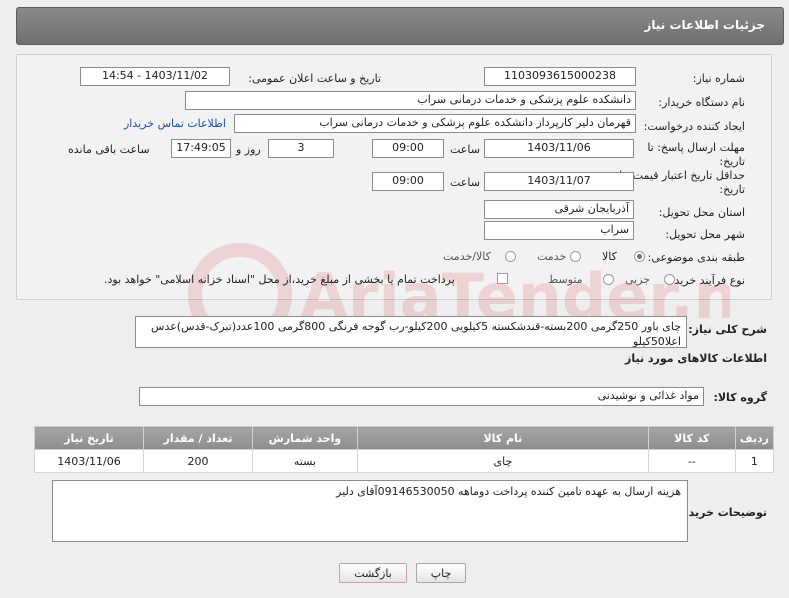 Image resolution: width=789 pixels, height=598 pixels. I want to click on cell-code: --, so click(691, 461).